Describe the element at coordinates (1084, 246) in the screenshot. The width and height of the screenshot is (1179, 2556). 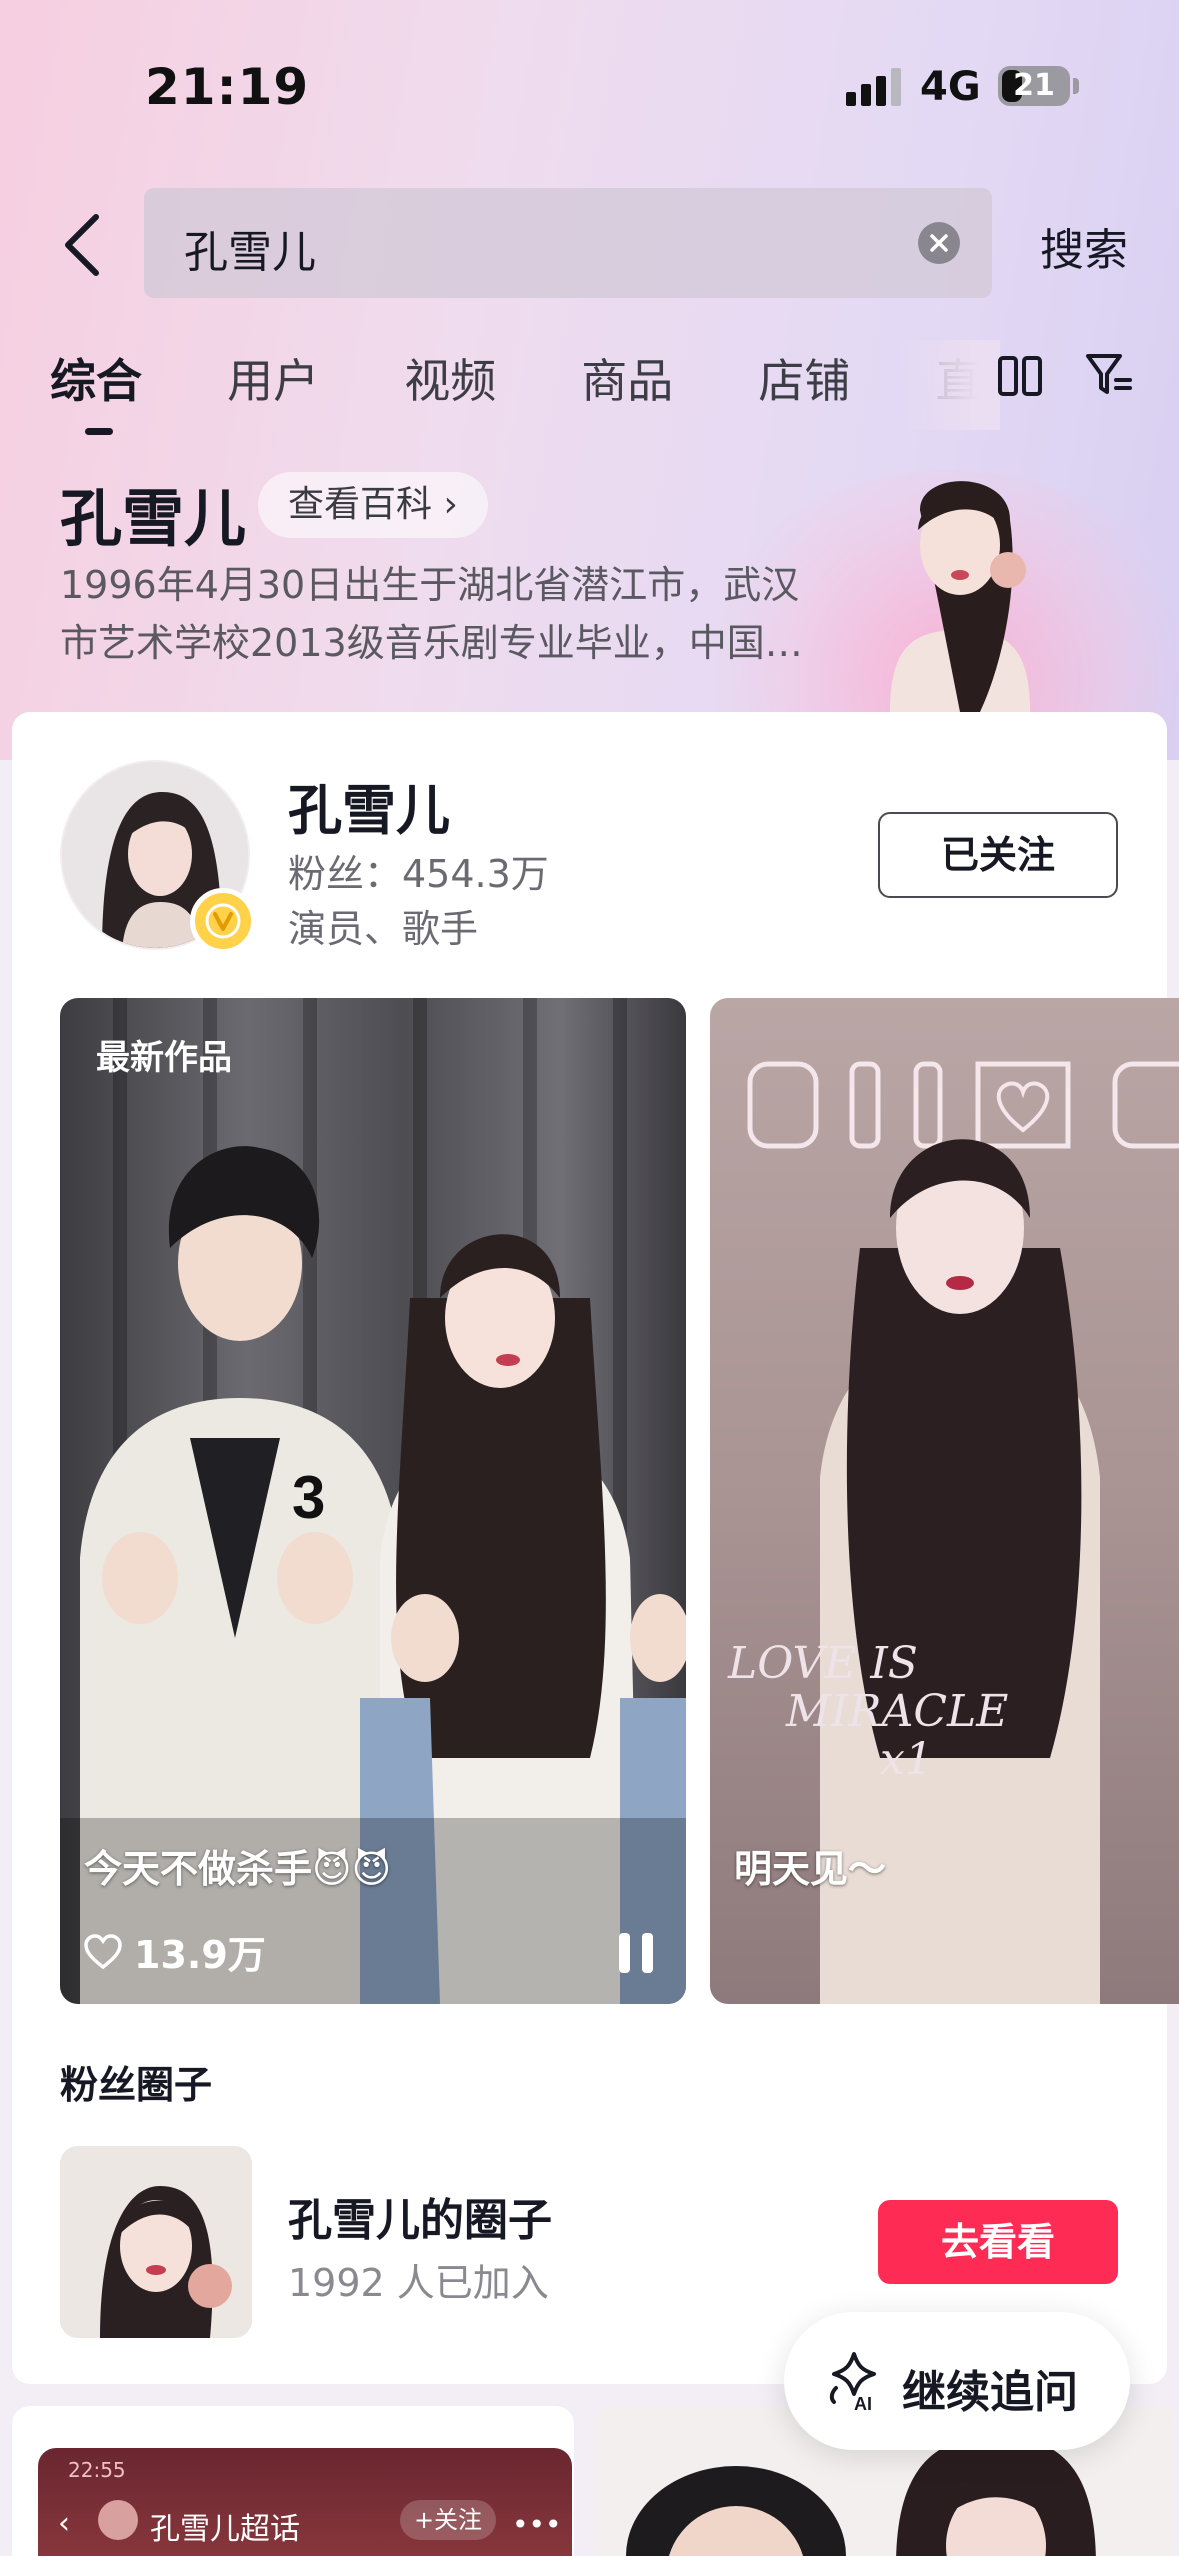
I see `search-button: 搜索` at that location.